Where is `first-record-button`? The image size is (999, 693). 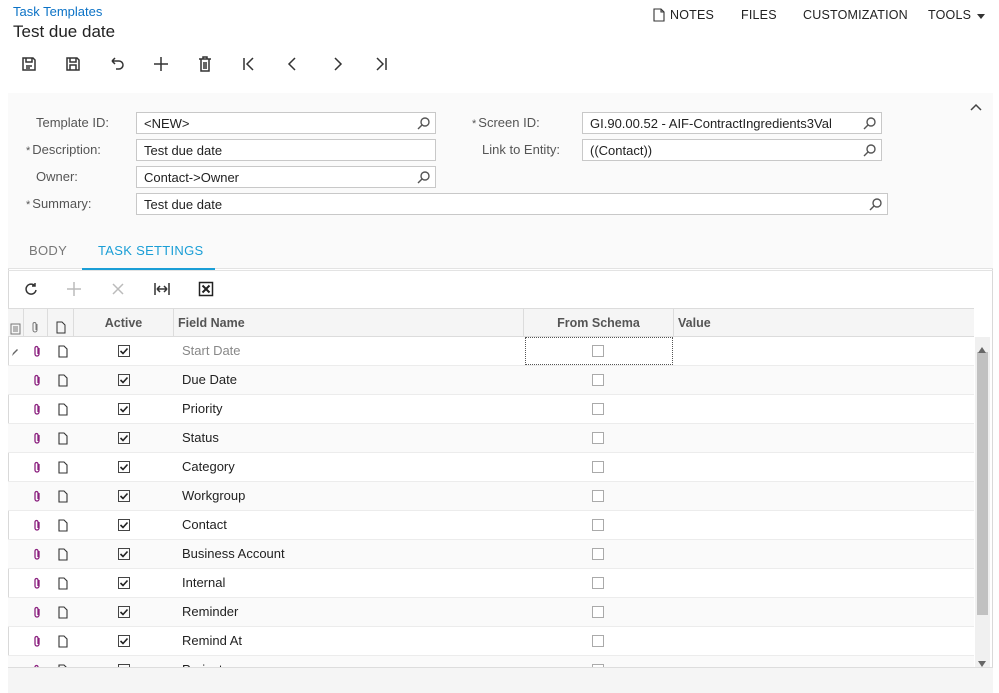
first-record-button is located at coordinates (249, 65).